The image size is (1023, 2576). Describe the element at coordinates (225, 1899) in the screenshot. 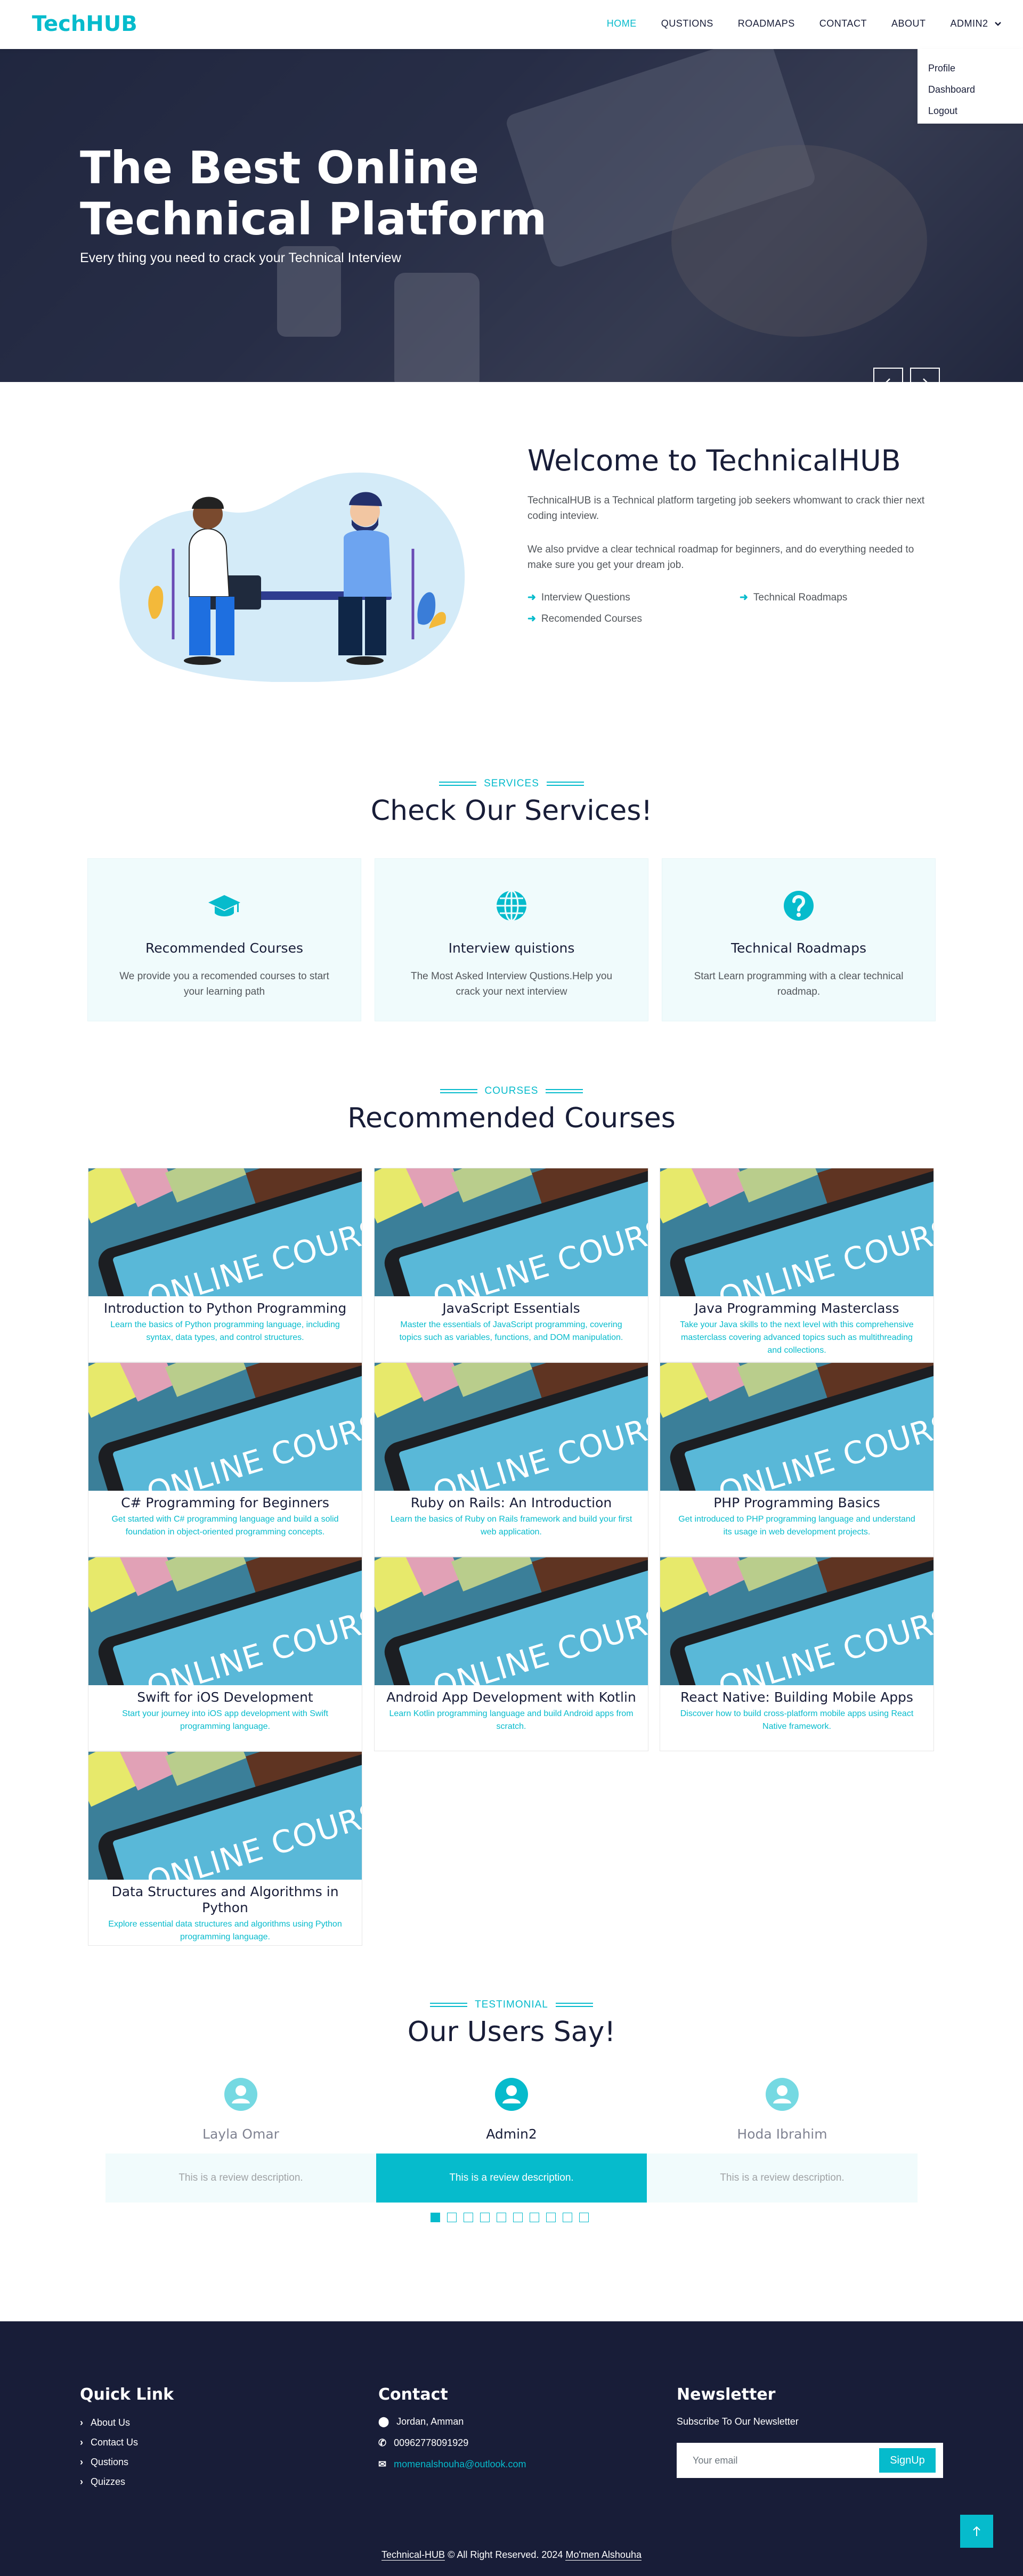

I see `course-title: Data Structures and Algorithms in Python` at that location.